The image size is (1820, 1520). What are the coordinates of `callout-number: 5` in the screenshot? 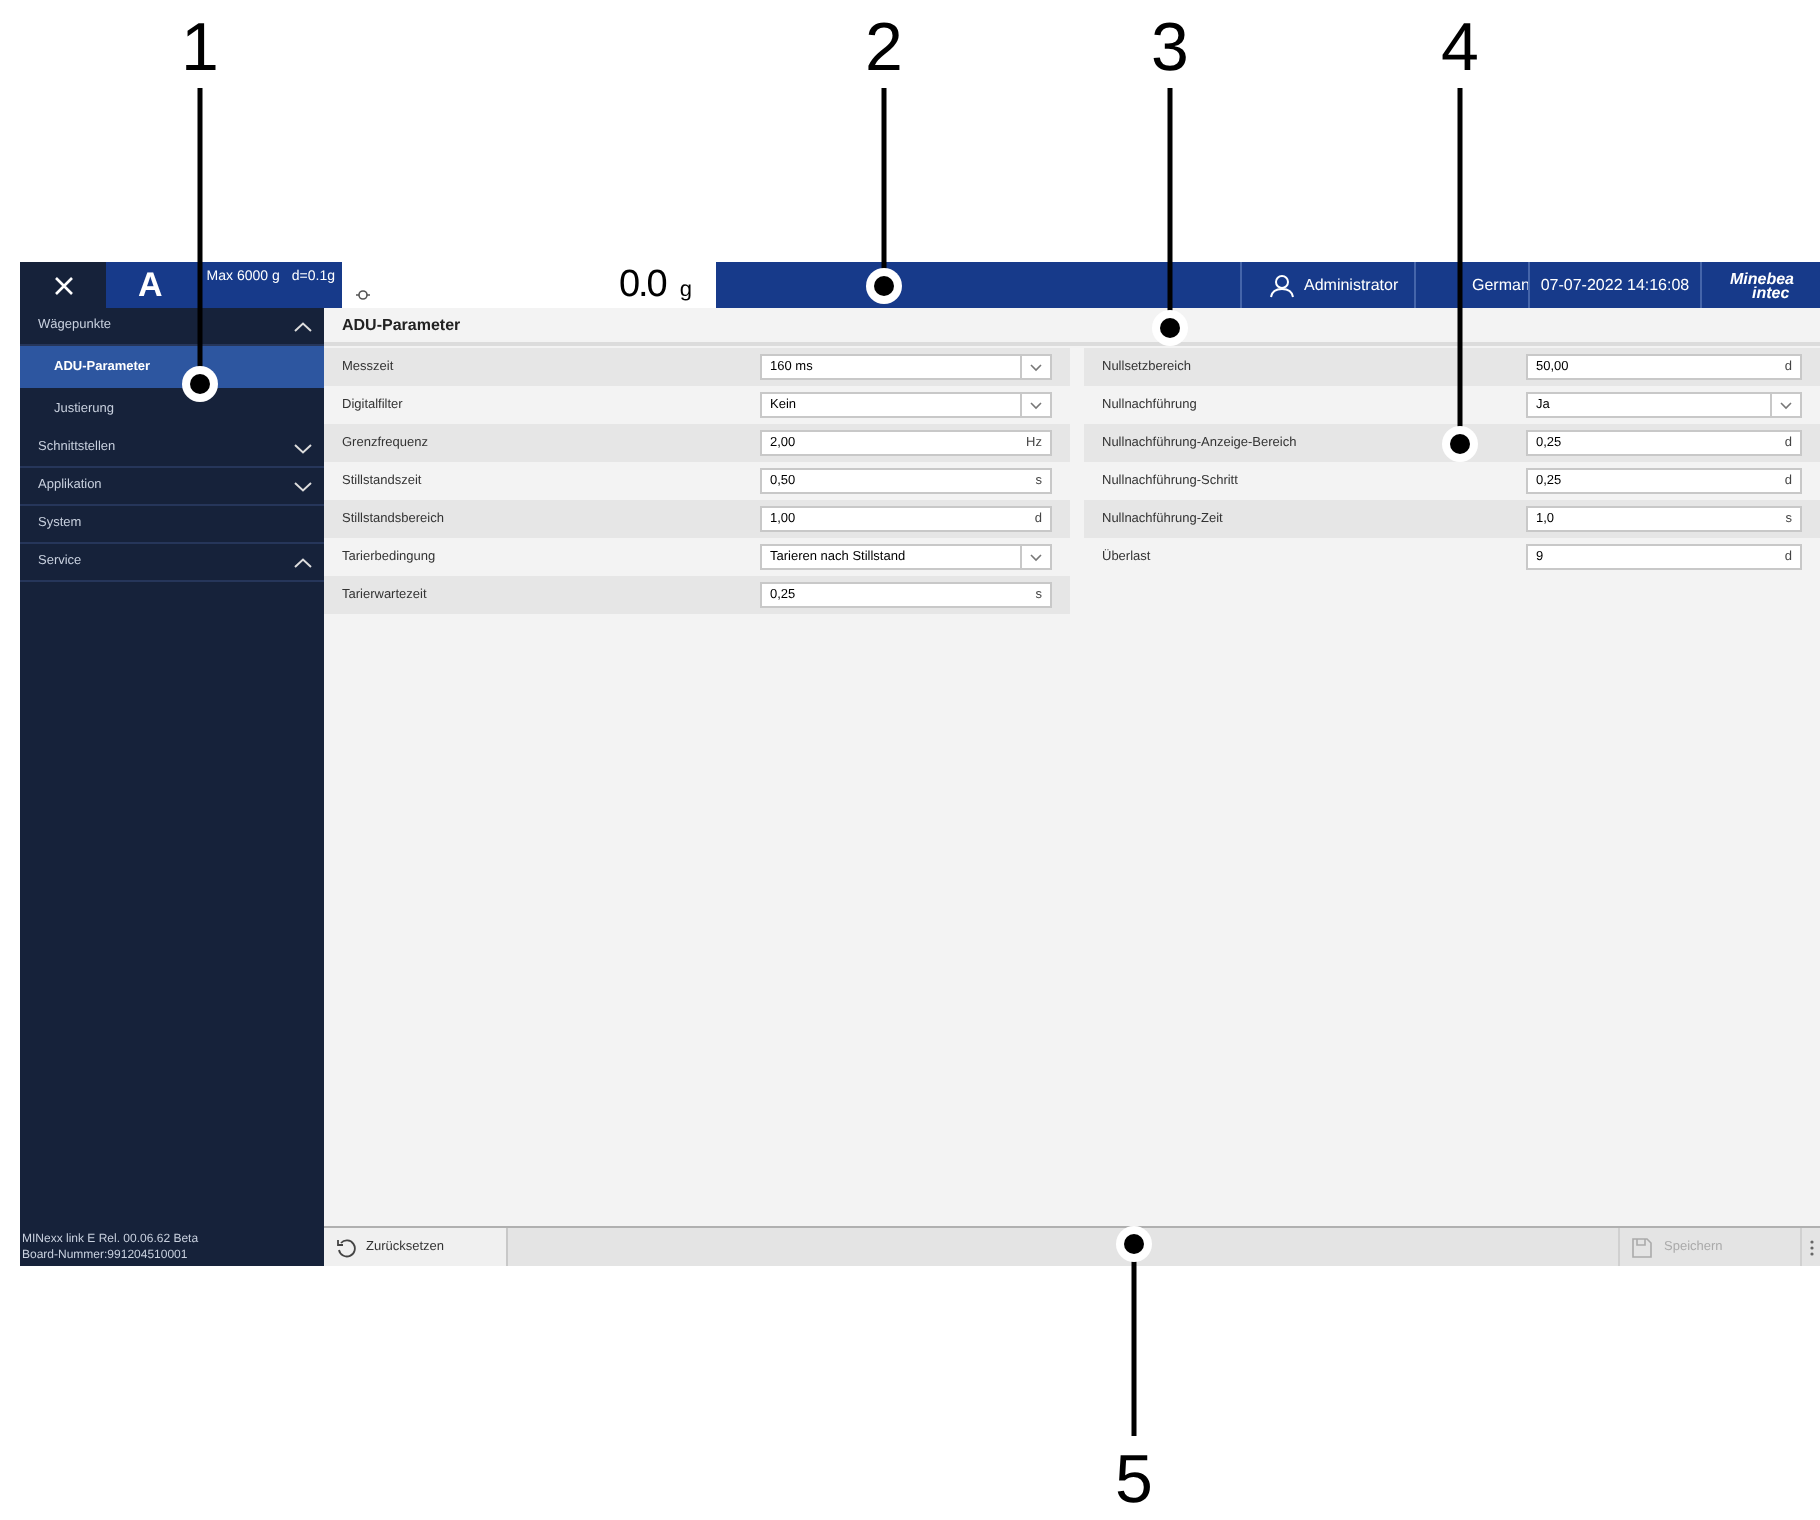 It's located at (1134, 1480).